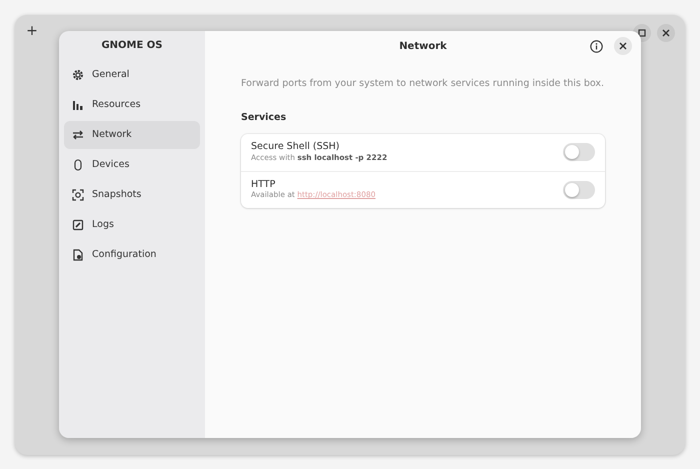 This screenshot has height=469, width=700. What do you see at coordinates (132, 195) in the screenshot?
I see `sidebar-item: Snapshots` at bounding box center [132, 195].